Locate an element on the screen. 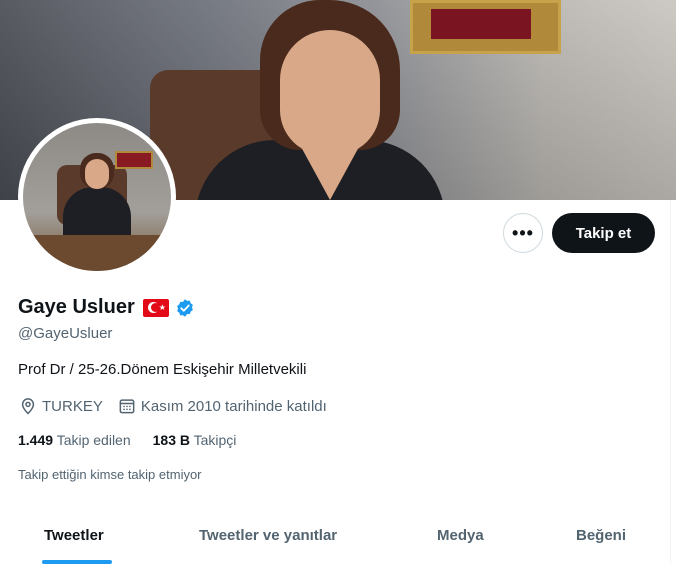 The image size is (676, 564). turkey-flag-icon: ★ is located at coordinates (155, 307).